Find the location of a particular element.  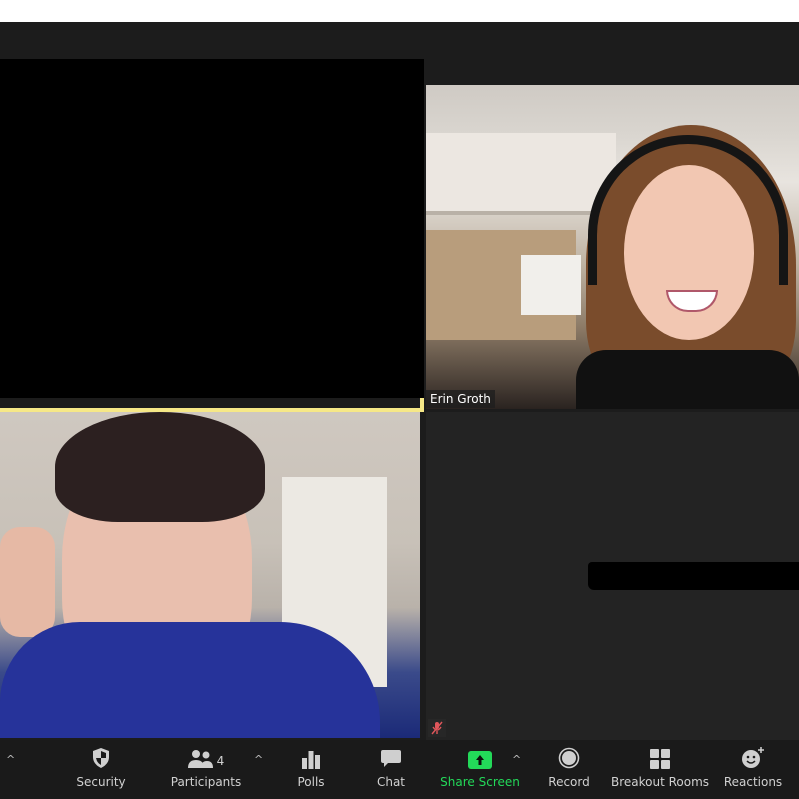

record-label: Record is located at coordinates (569, 782).